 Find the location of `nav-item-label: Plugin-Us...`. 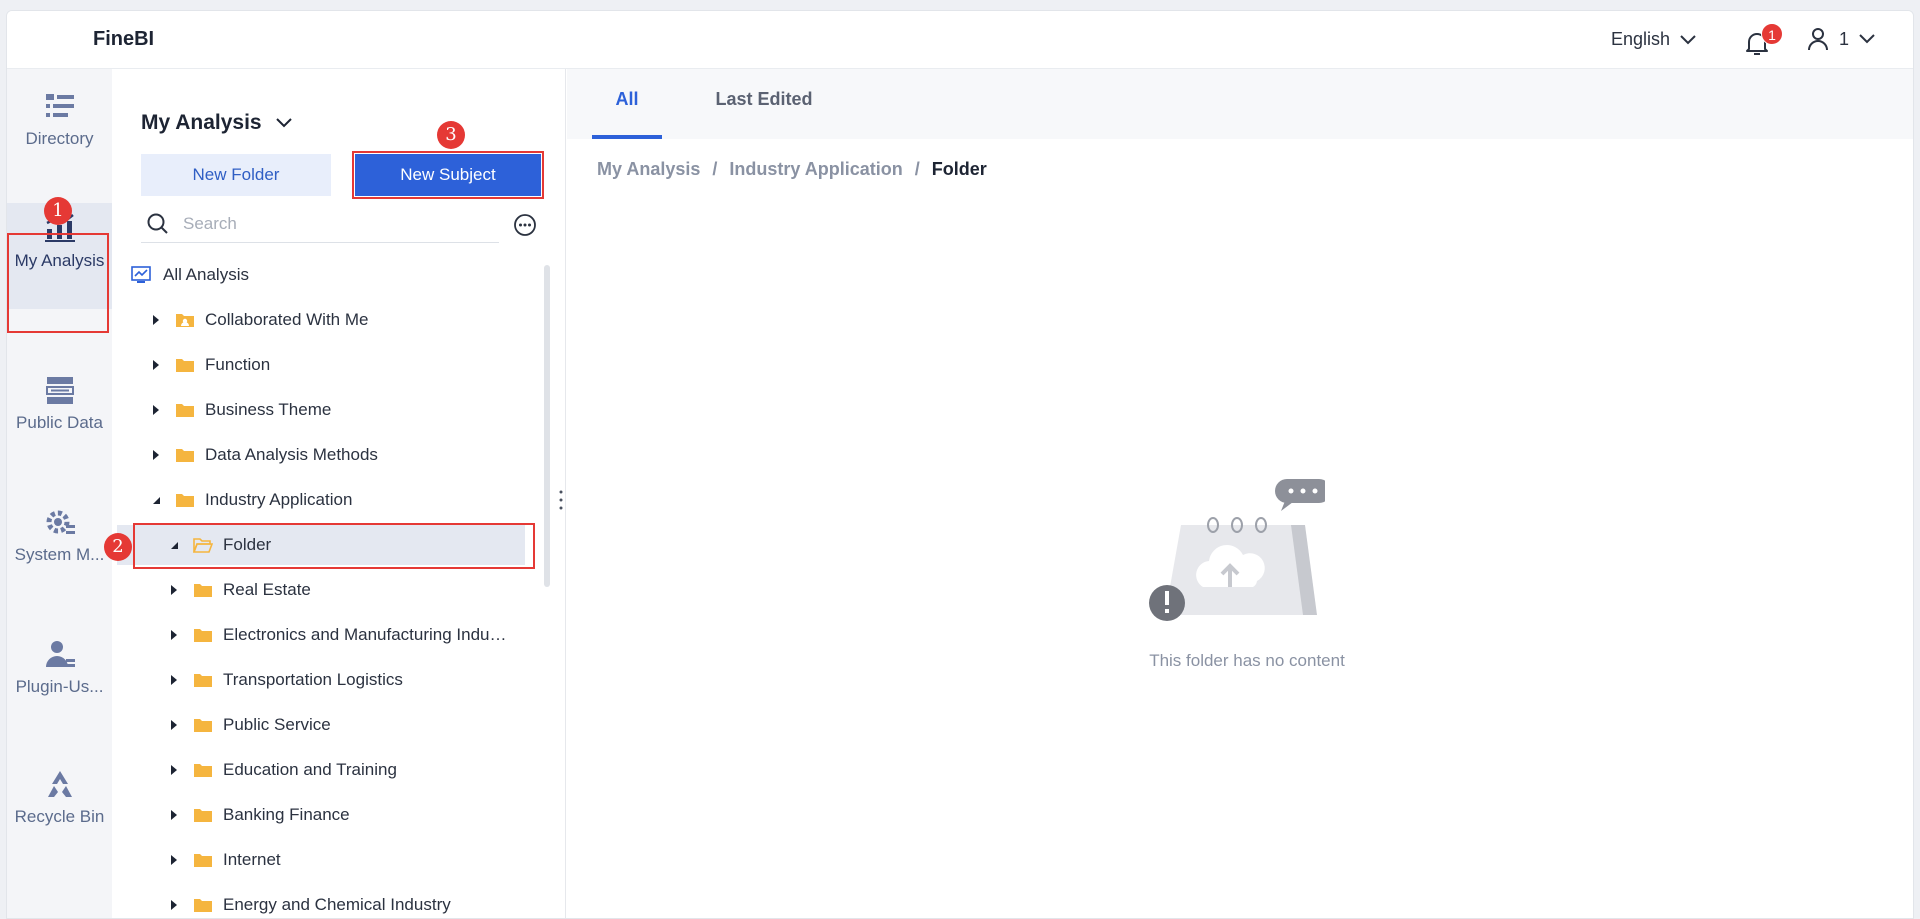

nav-item-label: Plugin-Us... is located at coordinates (59, 686).